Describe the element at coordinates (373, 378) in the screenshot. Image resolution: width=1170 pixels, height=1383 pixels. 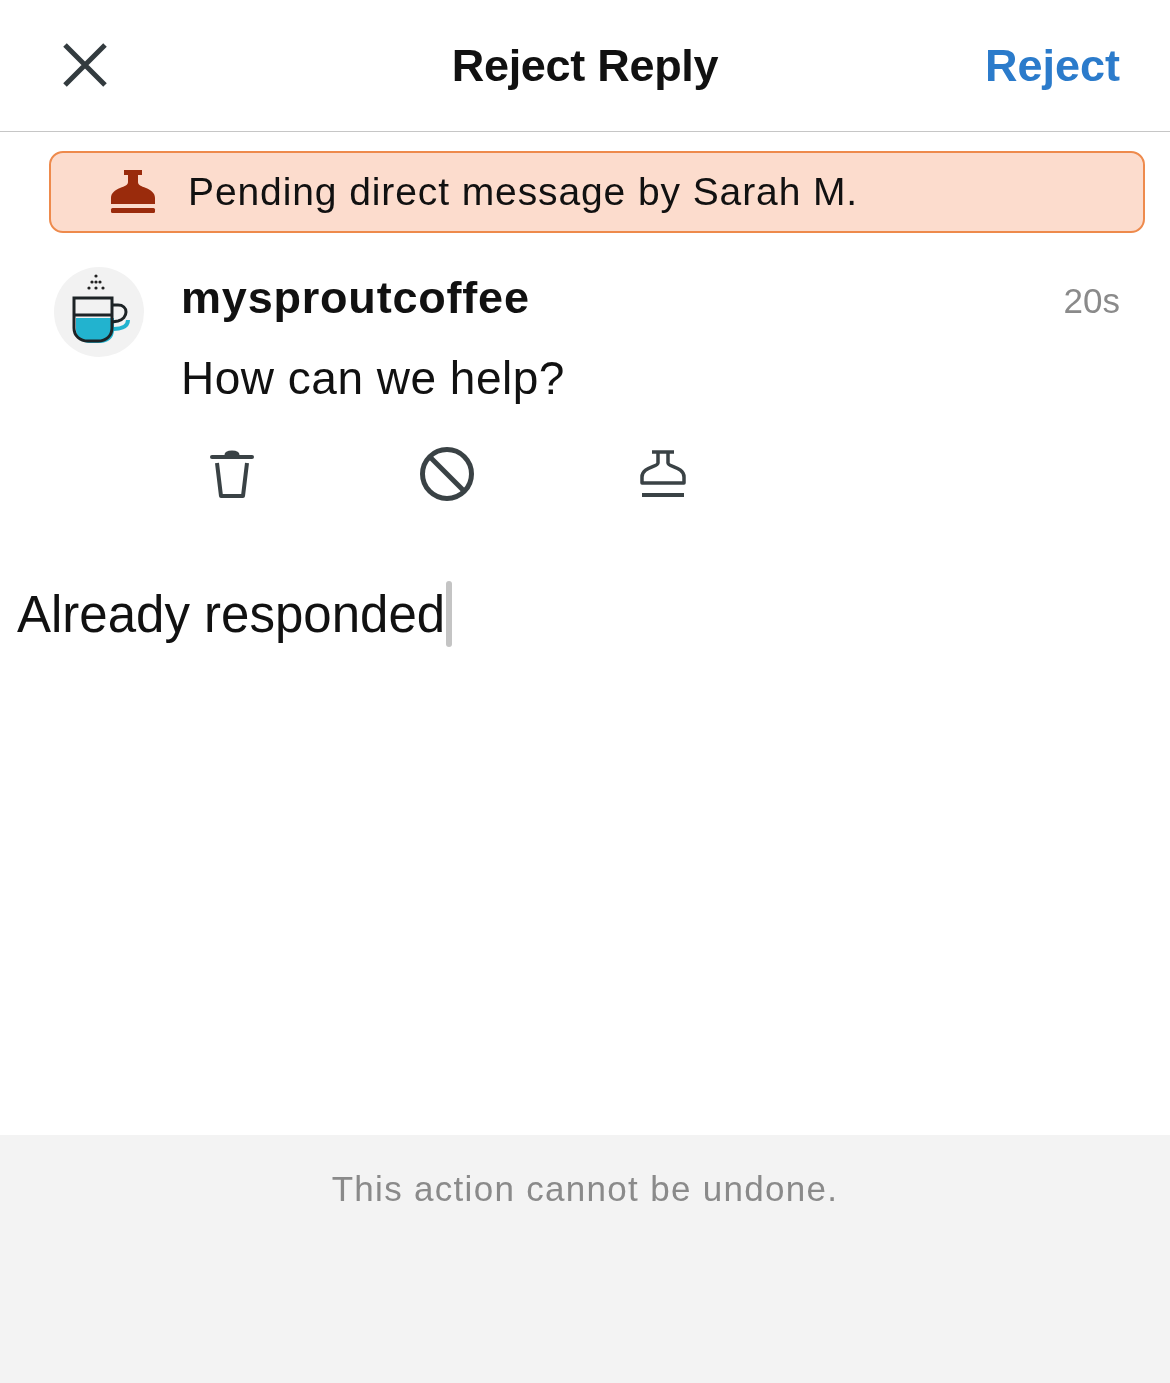
I see `message-text: How can we help?` at that location.